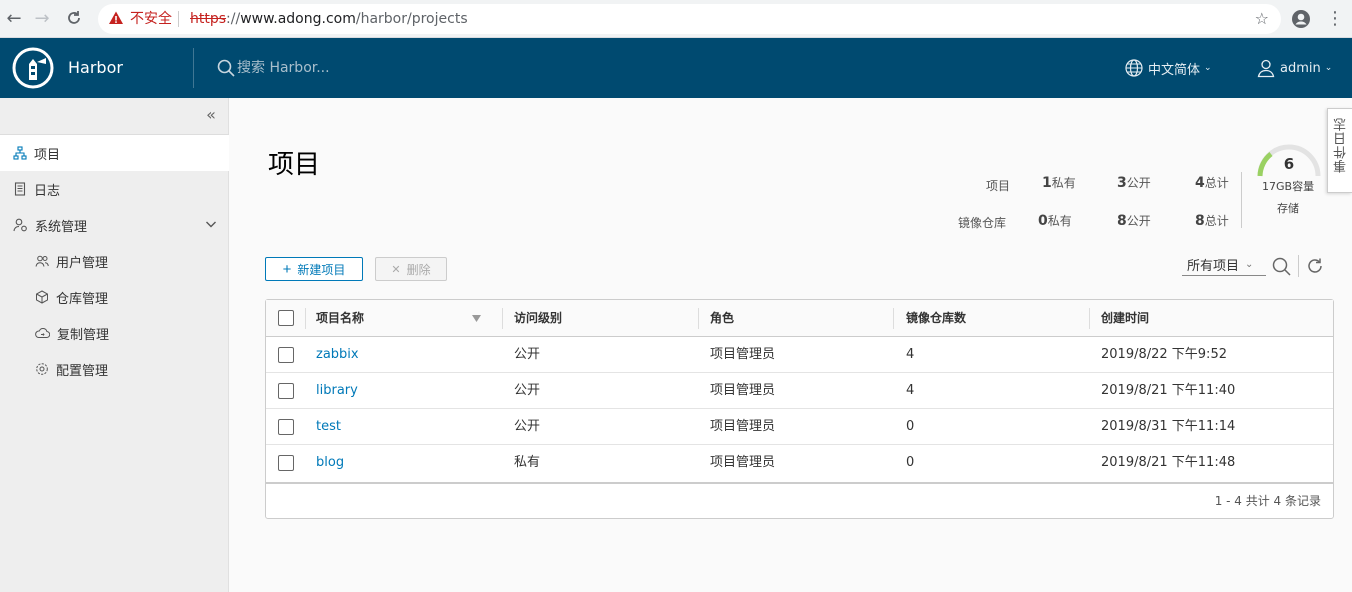  What do you see at coordinates (211, 115) in the screenshot?
I see `collapse-sidebar-icon: «` at bounding box center [211, 115].